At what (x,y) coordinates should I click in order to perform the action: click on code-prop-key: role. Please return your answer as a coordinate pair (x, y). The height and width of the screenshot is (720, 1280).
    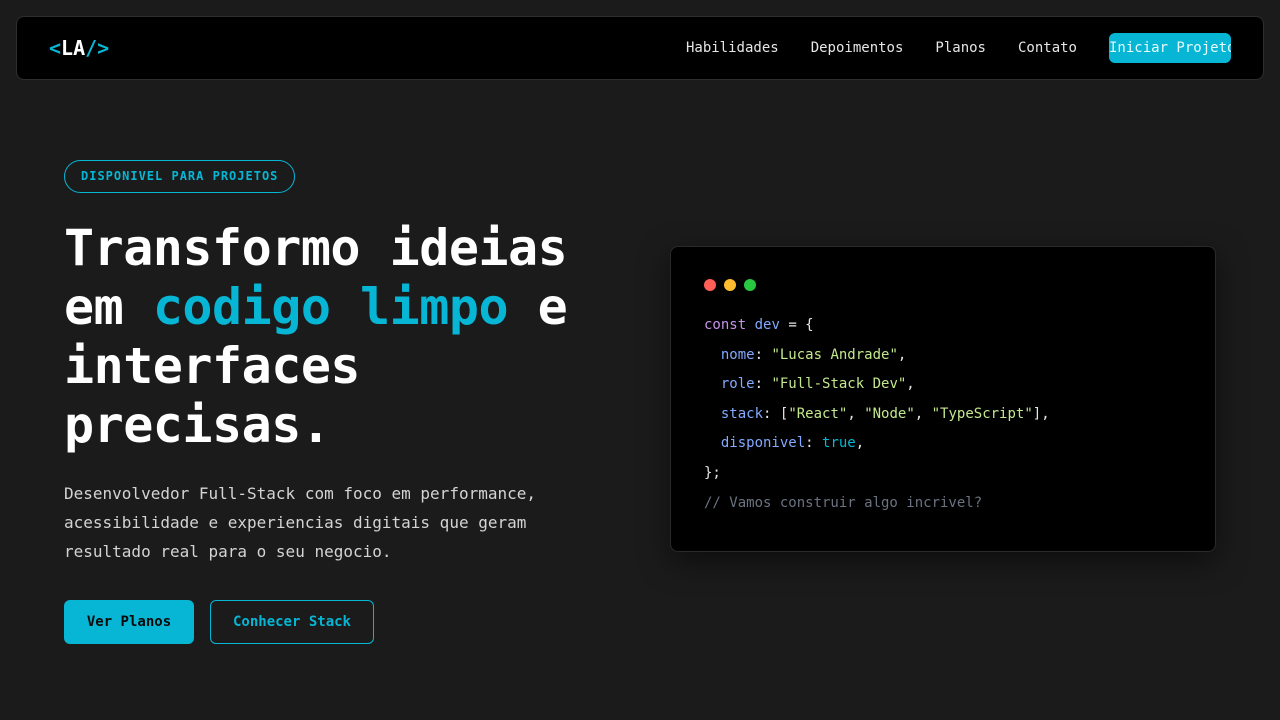
    Looking at the image, I should click on (737, 384).